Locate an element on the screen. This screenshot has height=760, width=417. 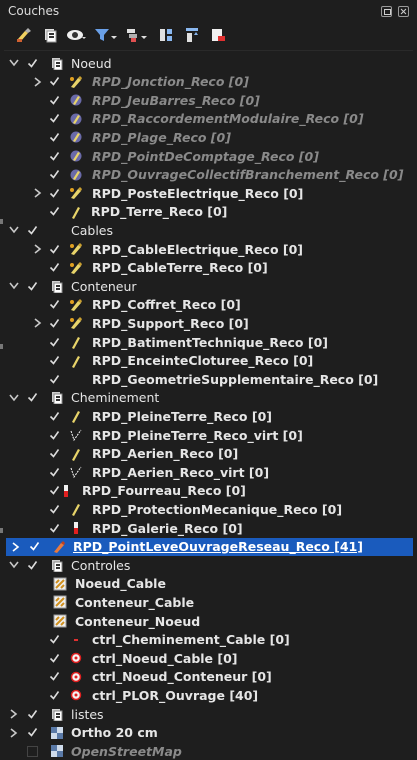
tree-row-rpd-plage-reco-0: RPD_Plage_Reco [0] is located at coordinates (208, 137).